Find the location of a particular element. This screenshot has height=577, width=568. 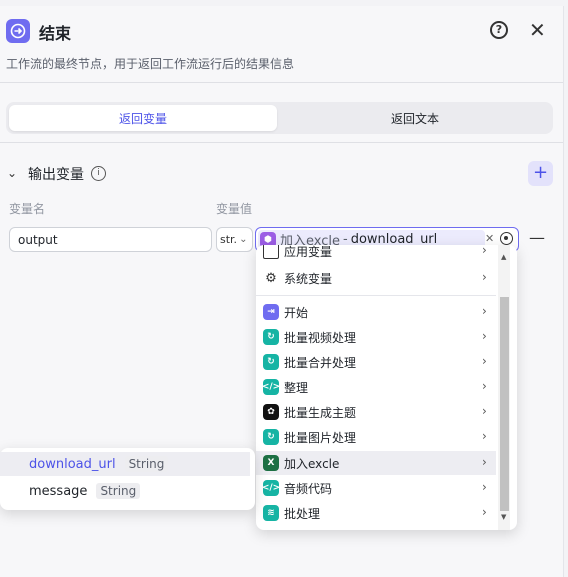

tab-return-text: 返回文本 is located at coordinates (415, 118).